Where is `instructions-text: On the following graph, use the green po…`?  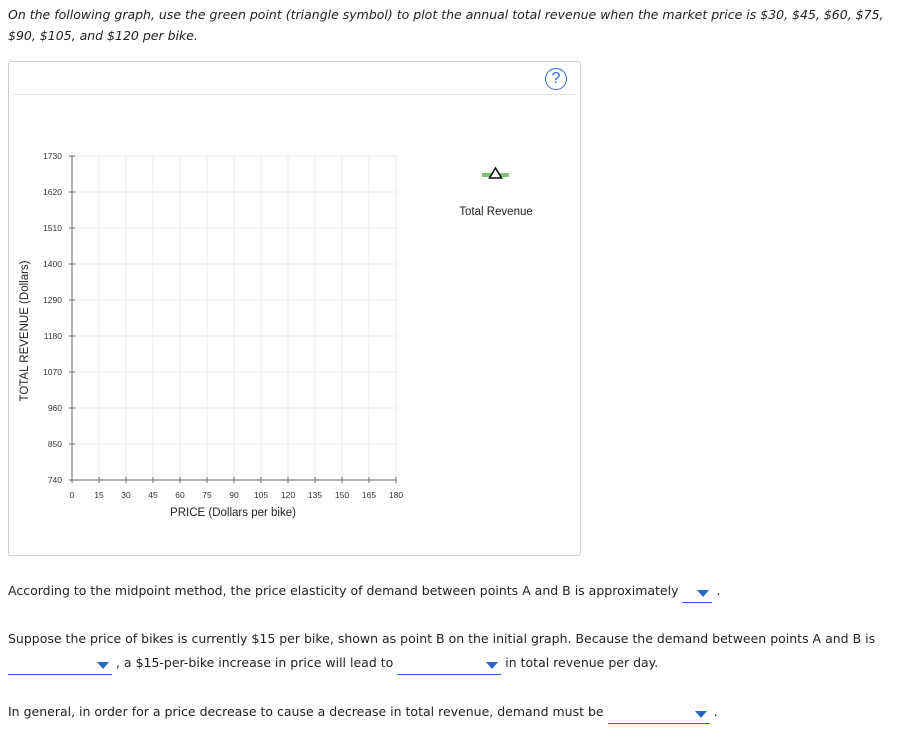 instructions-text: On the following graph, use the green po… is located at coordinates (446, 25).